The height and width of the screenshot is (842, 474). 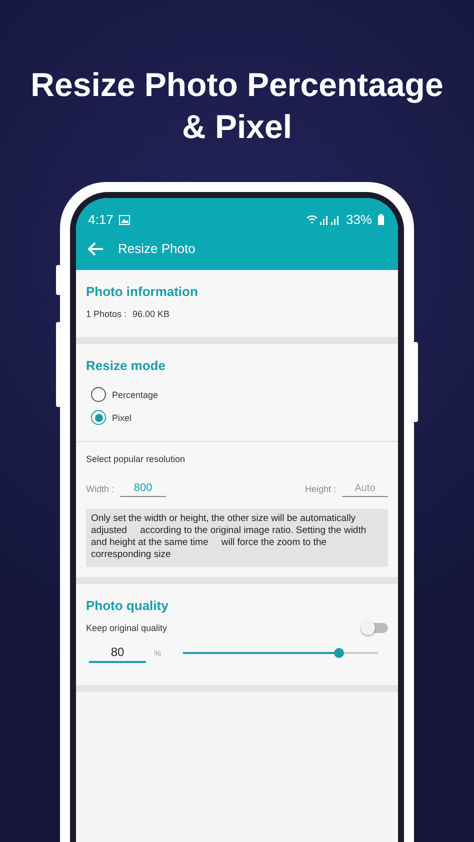 What do you see at coordinates (157, 248) in the screenshot?
I see `screen-title: Resize Photo` at bounding box center [157, 248].